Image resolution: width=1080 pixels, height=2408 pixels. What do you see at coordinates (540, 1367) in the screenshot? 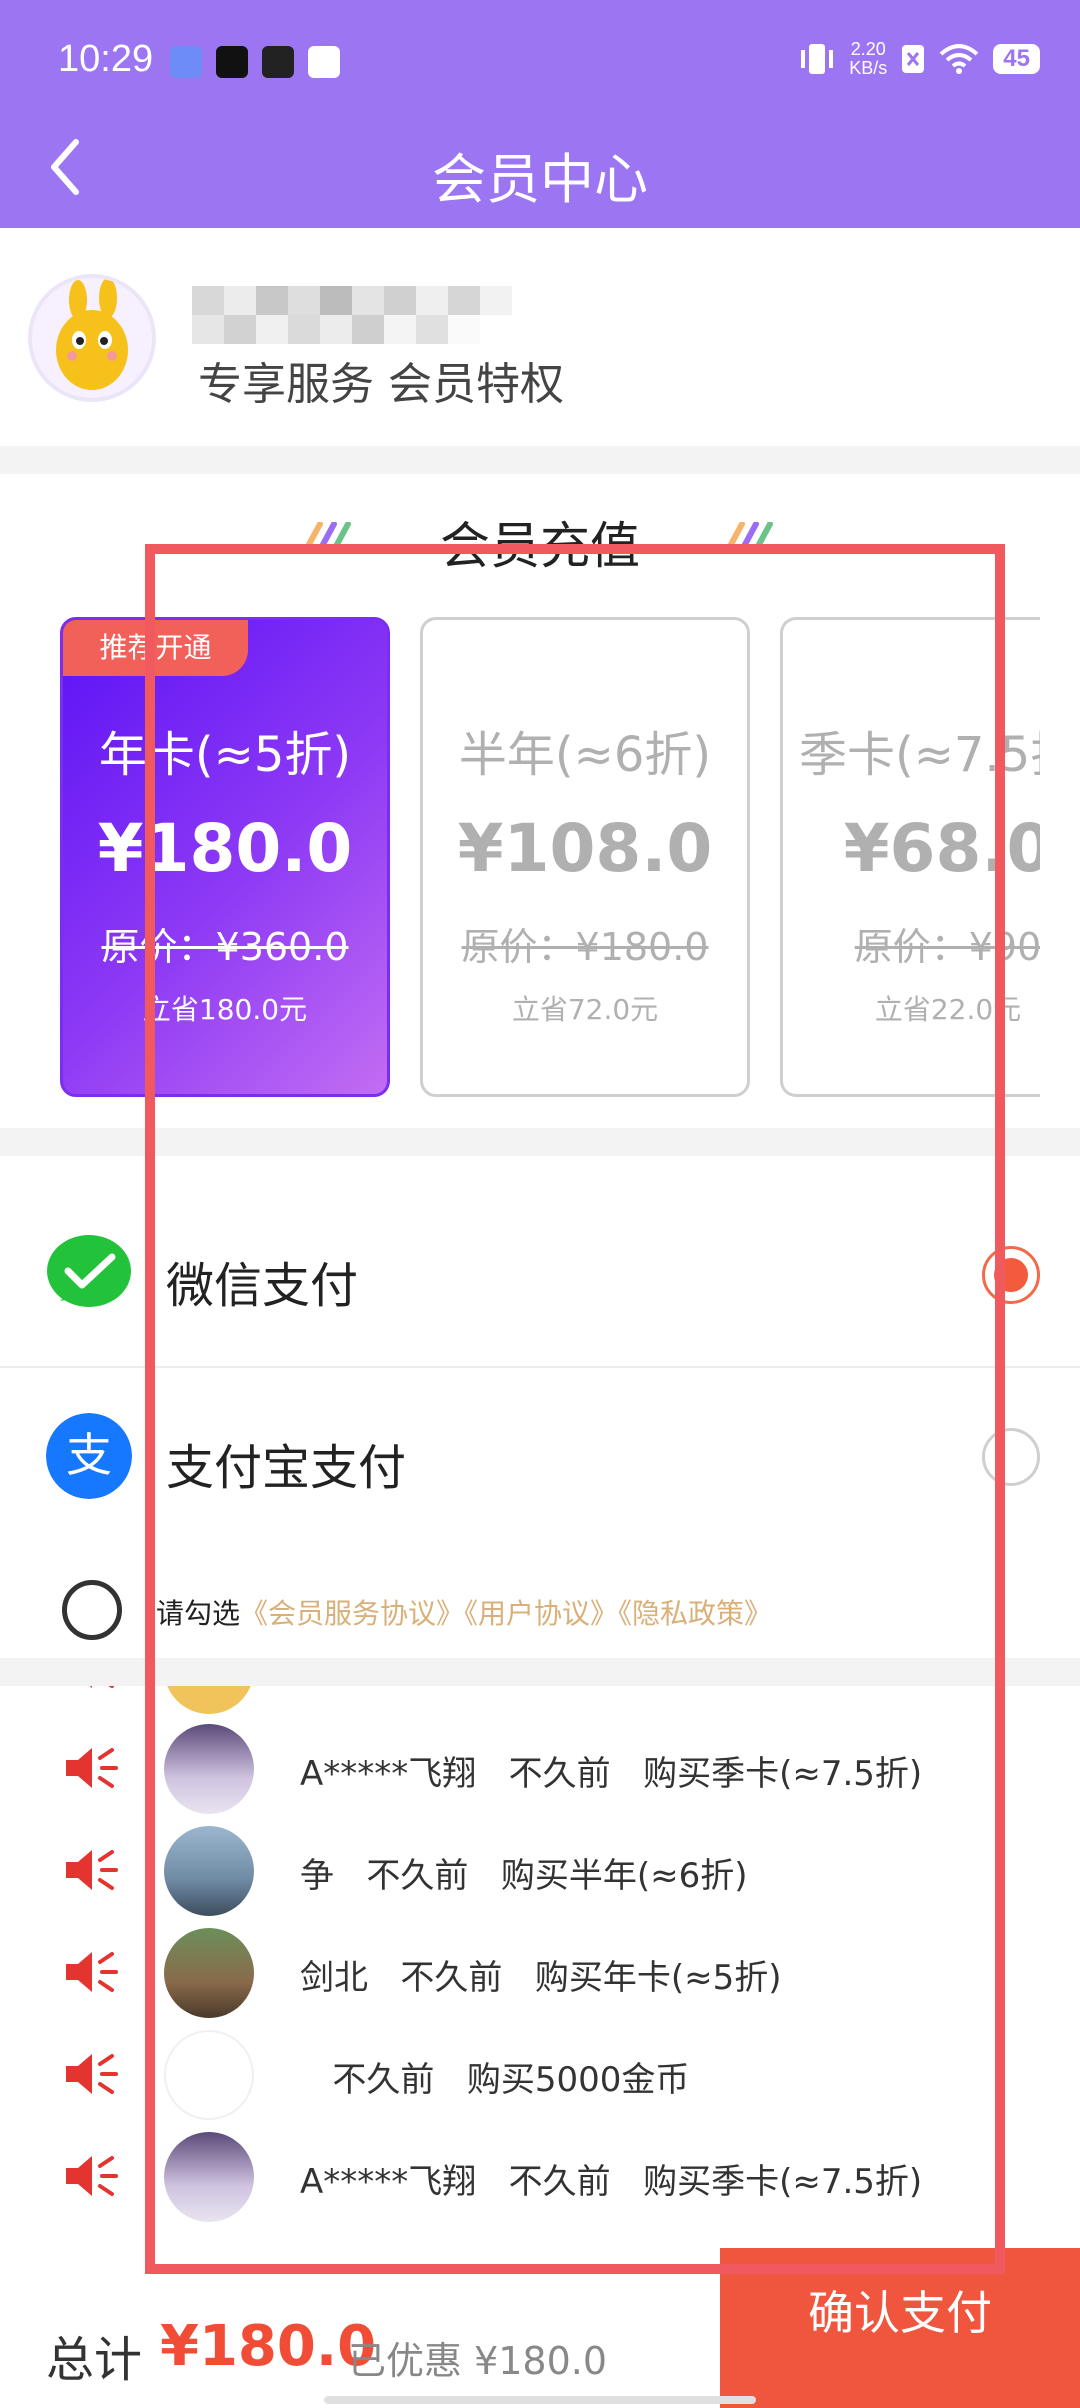
I see `payment-divider` at bounding box center [540, 1367].